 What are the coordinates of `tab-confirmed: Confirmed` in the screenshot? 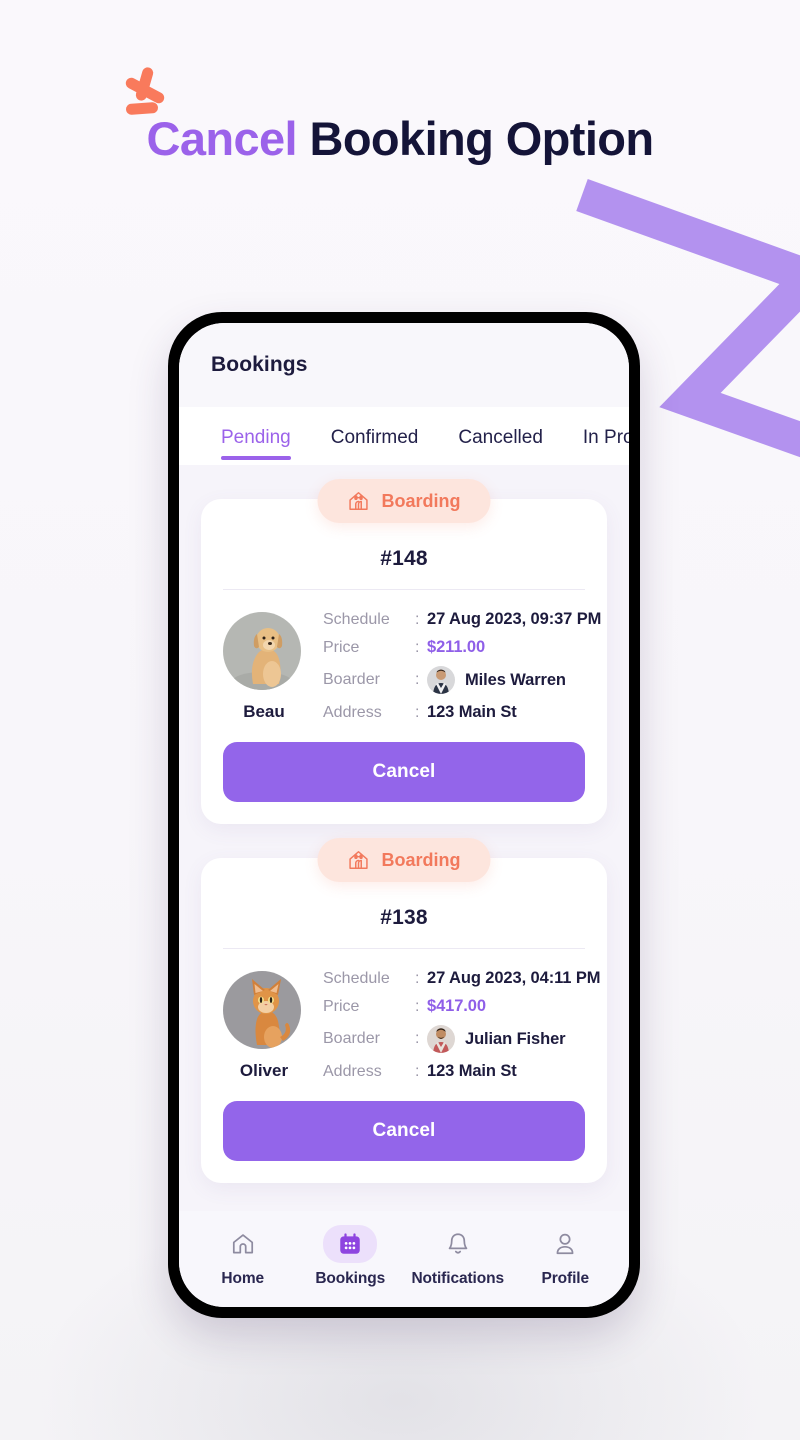 It's located at (375, 444).